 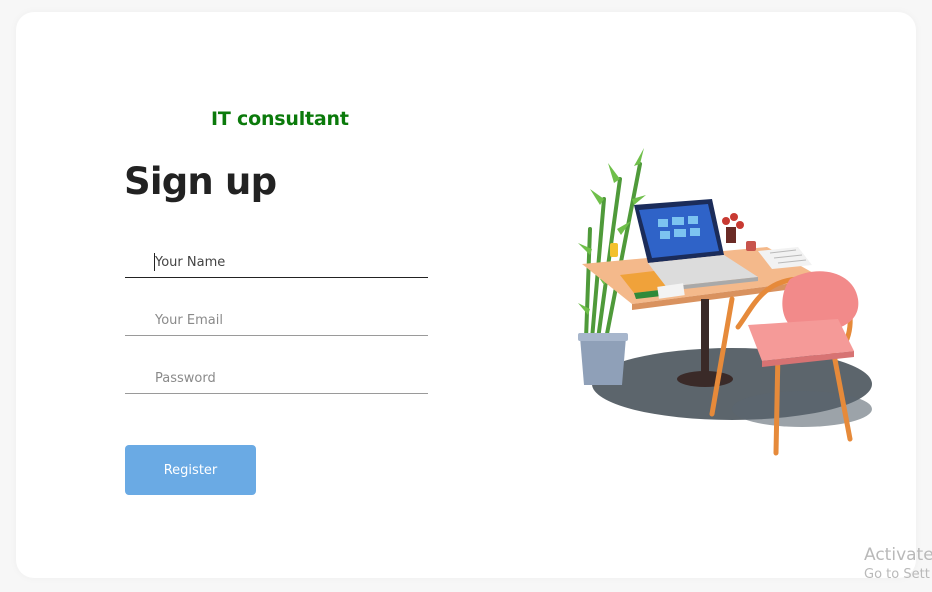 I want to click on text-caret, so click(x=154, y=262).